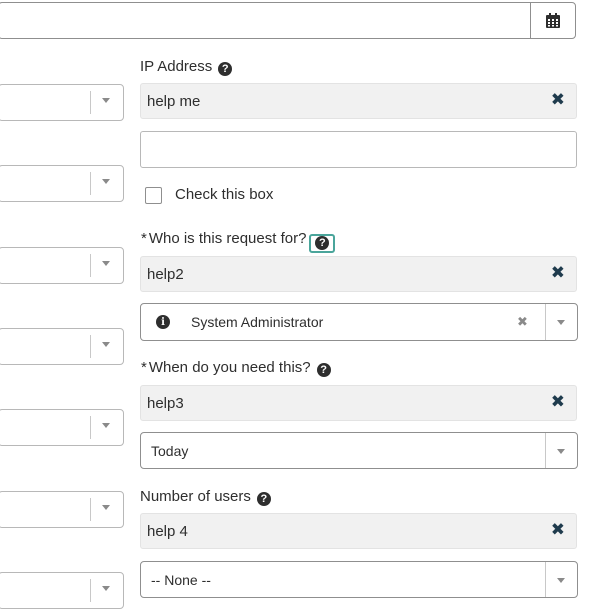 This screenshot has width=601, height=613. Describe the element at coordinates (170, 451) in the screenshot. I see `when-needed-value: Today` at that location.